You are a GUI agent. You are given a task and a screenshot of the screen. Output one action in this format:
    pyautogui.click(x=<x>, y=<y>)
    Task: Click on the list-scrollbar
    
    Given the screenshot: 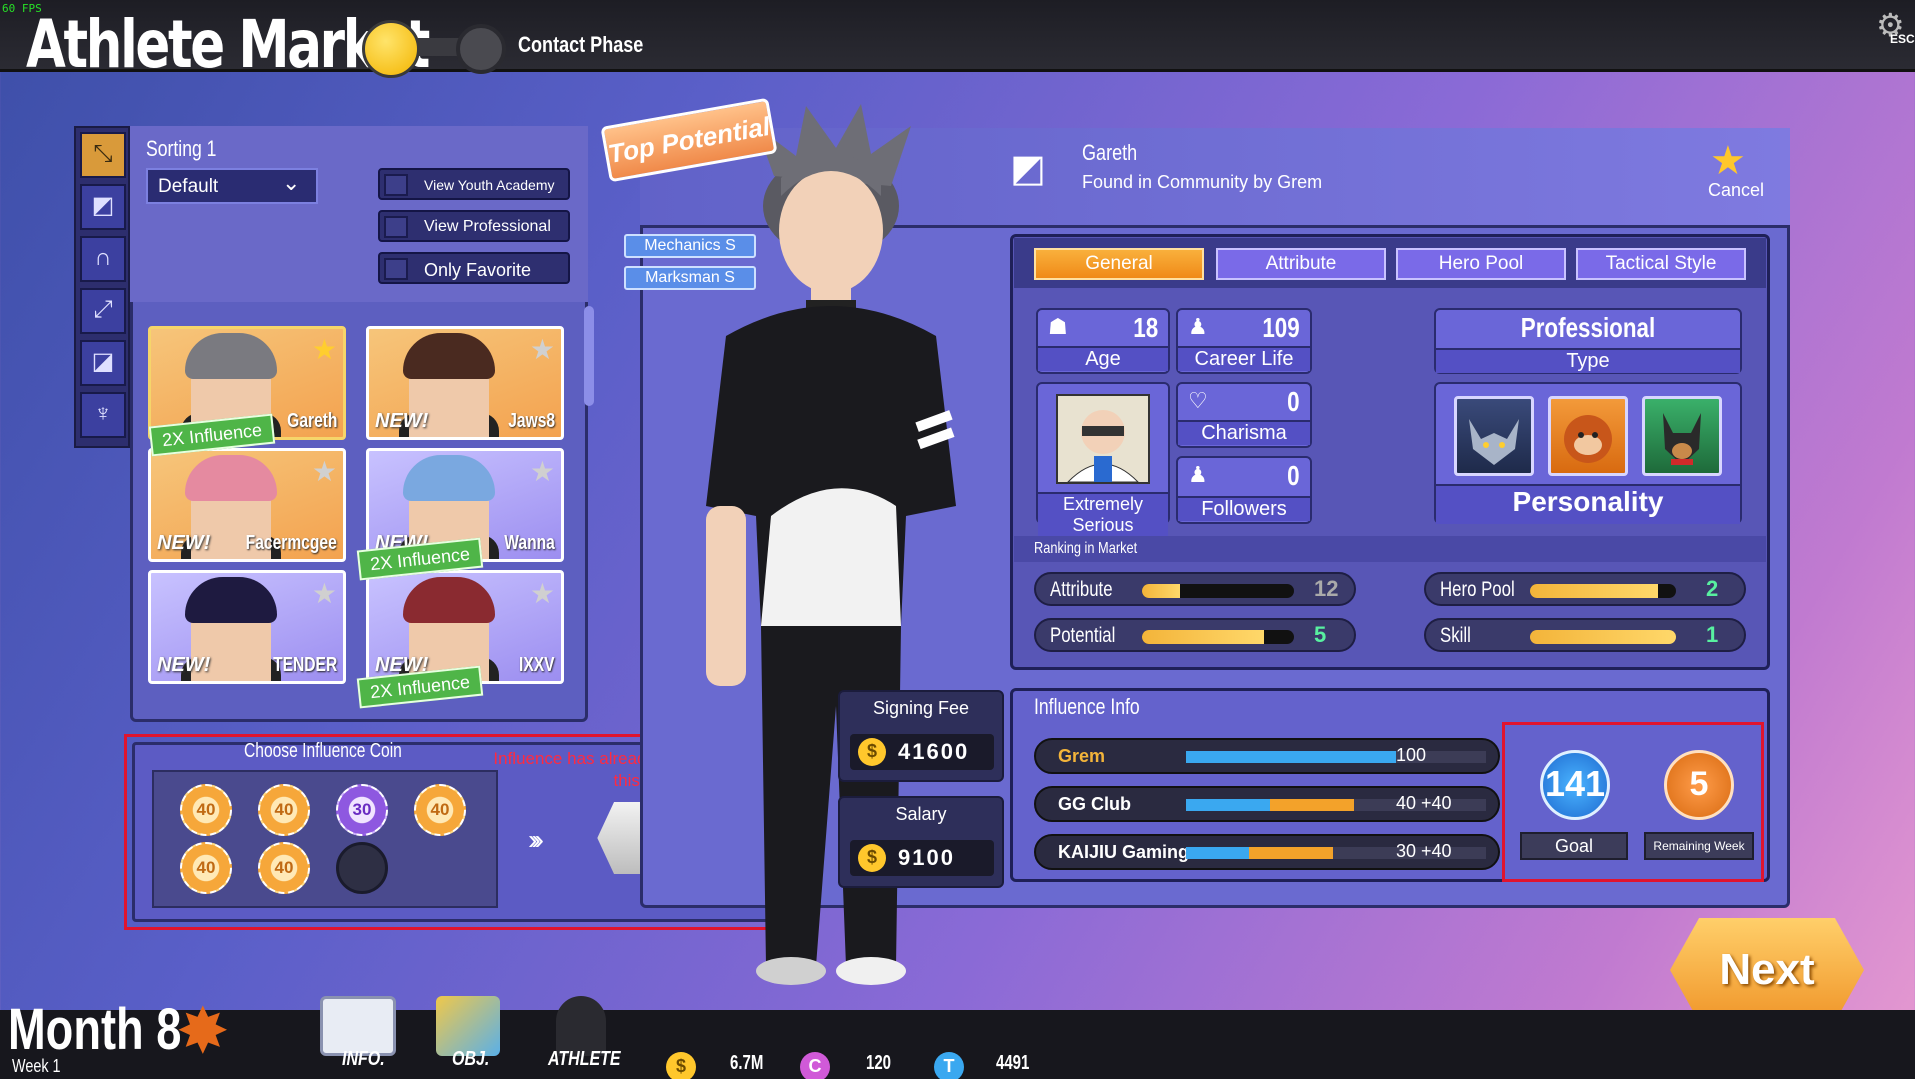 What is the action you would take?
    pyautogui.click(x=589, y=356)
    